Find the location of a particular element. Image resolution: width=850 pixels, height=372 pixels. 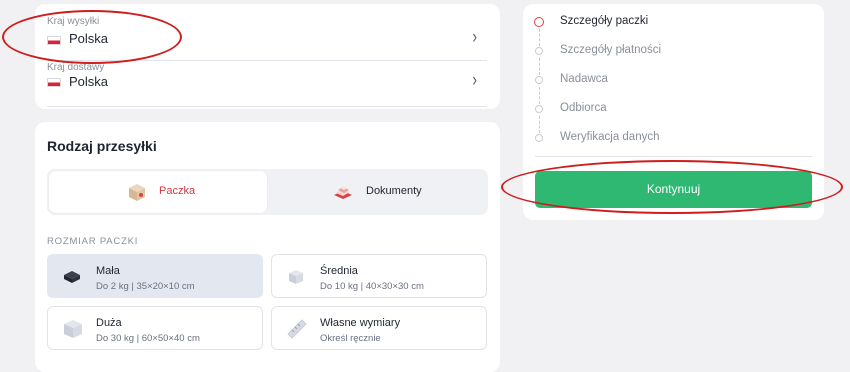

size-desc-custom: Określ ręcznie is located at coordinates (350, 338).